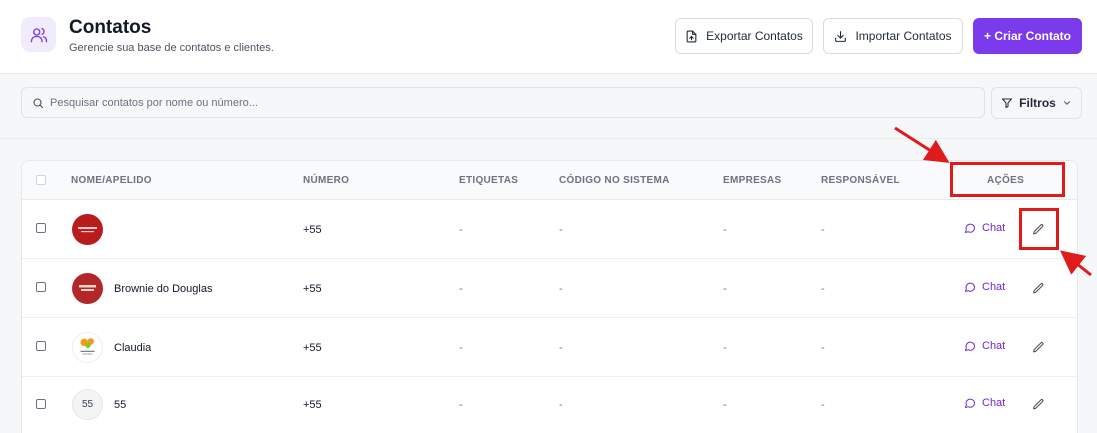 The width and height of the screenshot is (1097, 433). I want to click on column-header-name: NOME/APELIDO, so click(111, 180).